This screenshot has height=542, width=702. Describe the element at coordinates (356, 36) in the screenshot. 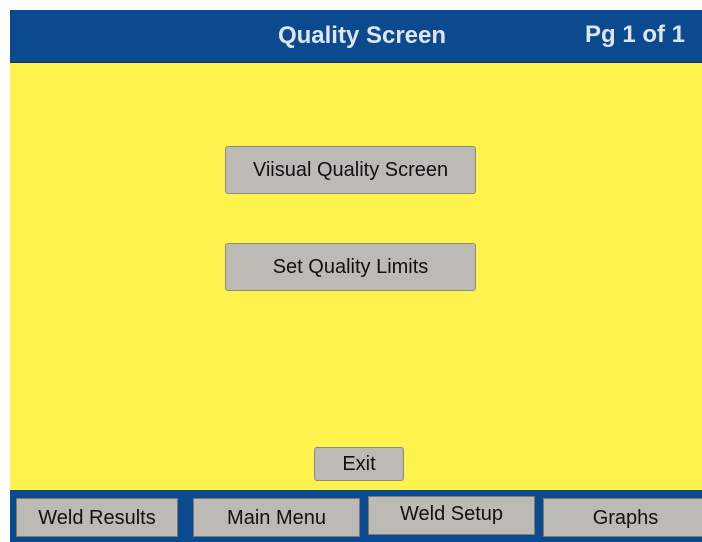

I see `header-bar: Quality Screen Pg 1 of 1` at that location.